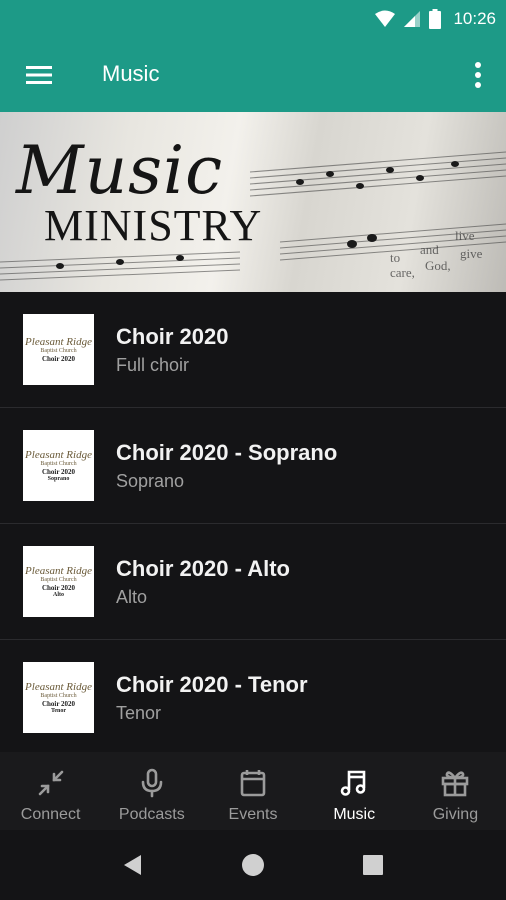  I want to click on nav-item-giving: Giving, so click(455, 791).